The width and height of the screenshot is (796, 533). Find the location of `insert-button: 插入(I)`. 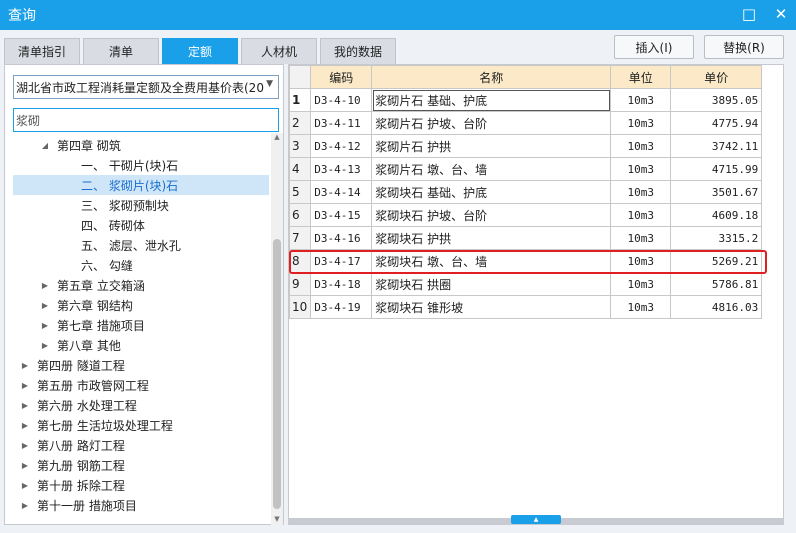

insert-button: 插入(I) is located at coordinates (654, 47).